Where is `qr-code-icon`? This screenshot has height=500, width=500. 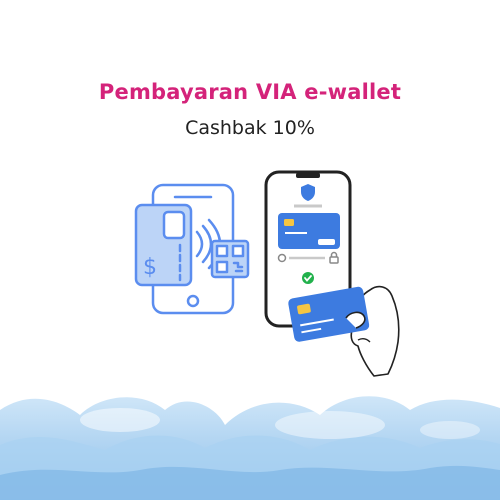 qr-code-icon is located at coordinates (230, 259).